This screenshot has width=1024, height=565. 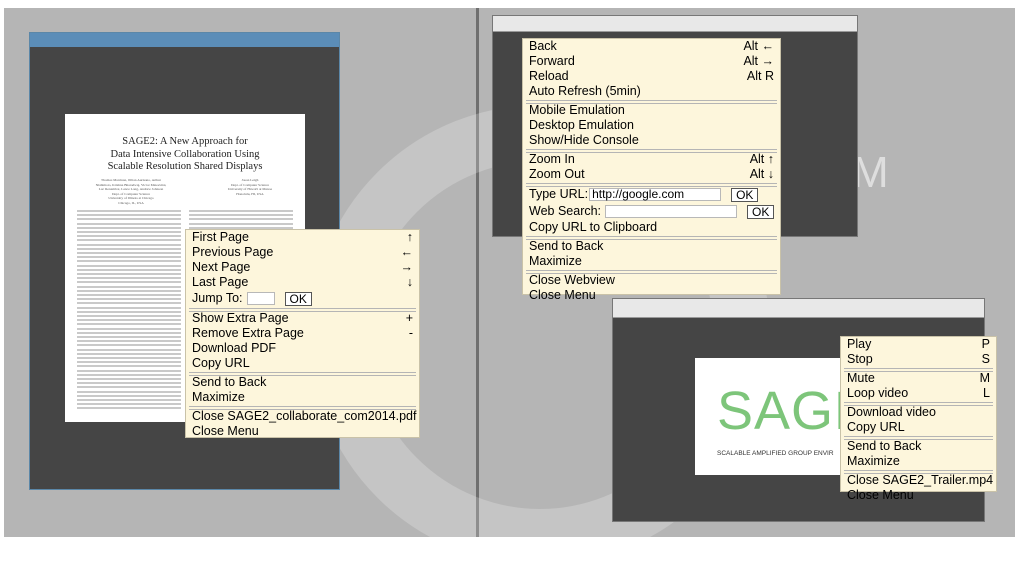 I want to click on web-search-input, so click(x=671, y=211).